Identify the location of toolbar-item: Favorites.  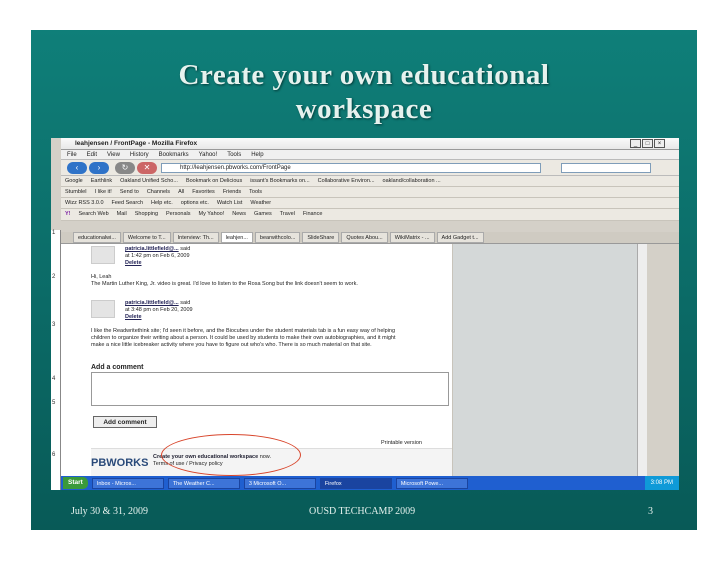
(203, 192).